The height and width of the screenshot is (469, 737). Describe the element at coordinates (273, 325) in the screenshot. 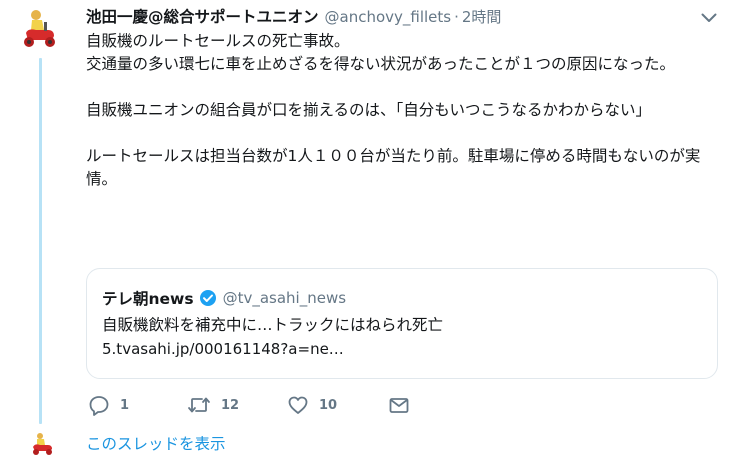

I see `quoted-tweet-text: 自販機飲料を補充中に…トラックにはねられ死亡` at that location.